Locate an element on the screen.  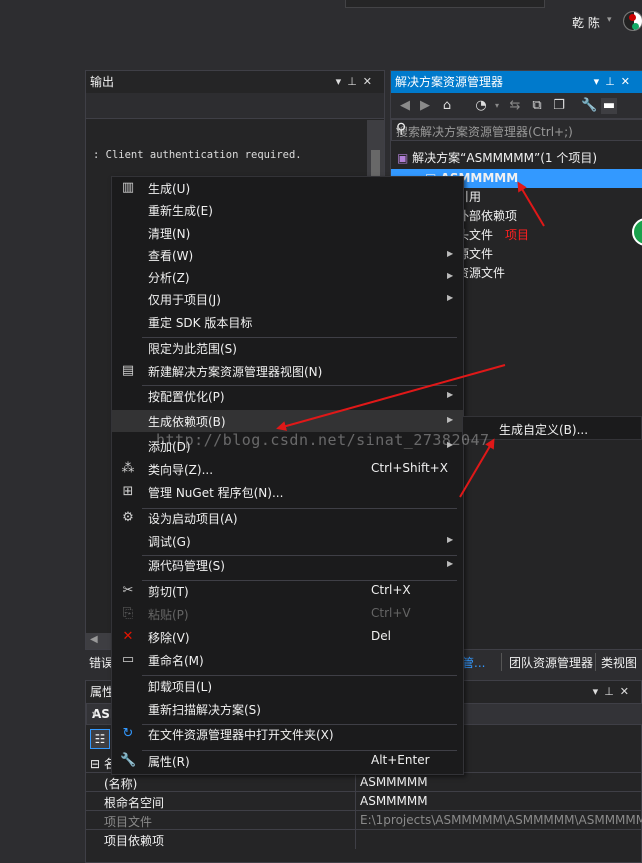
paste-icon: ⎘ is located at coordinates (128, 613).